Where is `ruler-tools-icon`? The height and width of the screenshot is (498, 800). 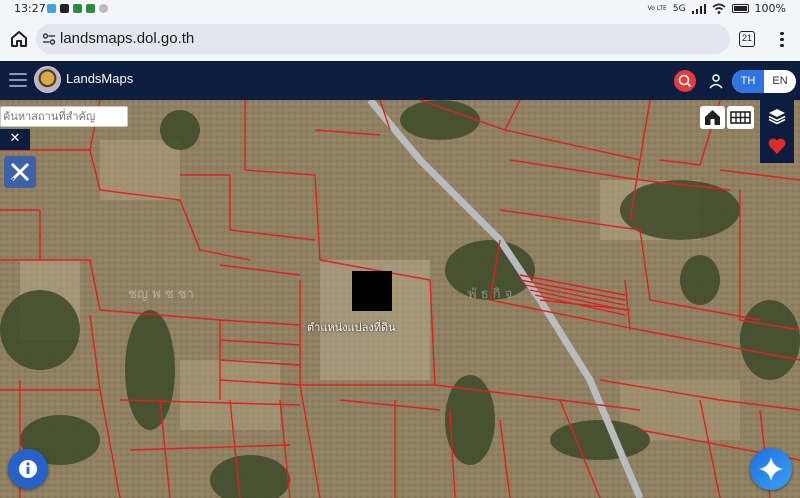 ruler-tools-icon is located at coordinates (19, 172).